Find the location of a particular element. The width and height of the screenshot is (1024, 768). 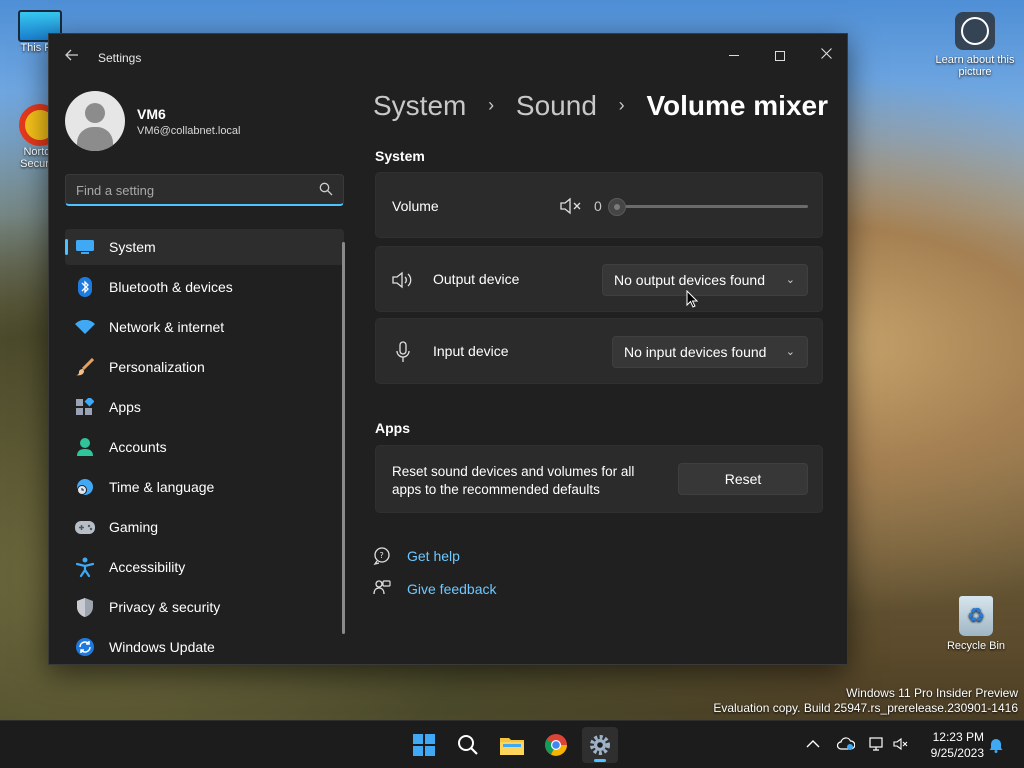

input-device-card: Input device No input devices found ⌄ is located at coordinates (599, 351).